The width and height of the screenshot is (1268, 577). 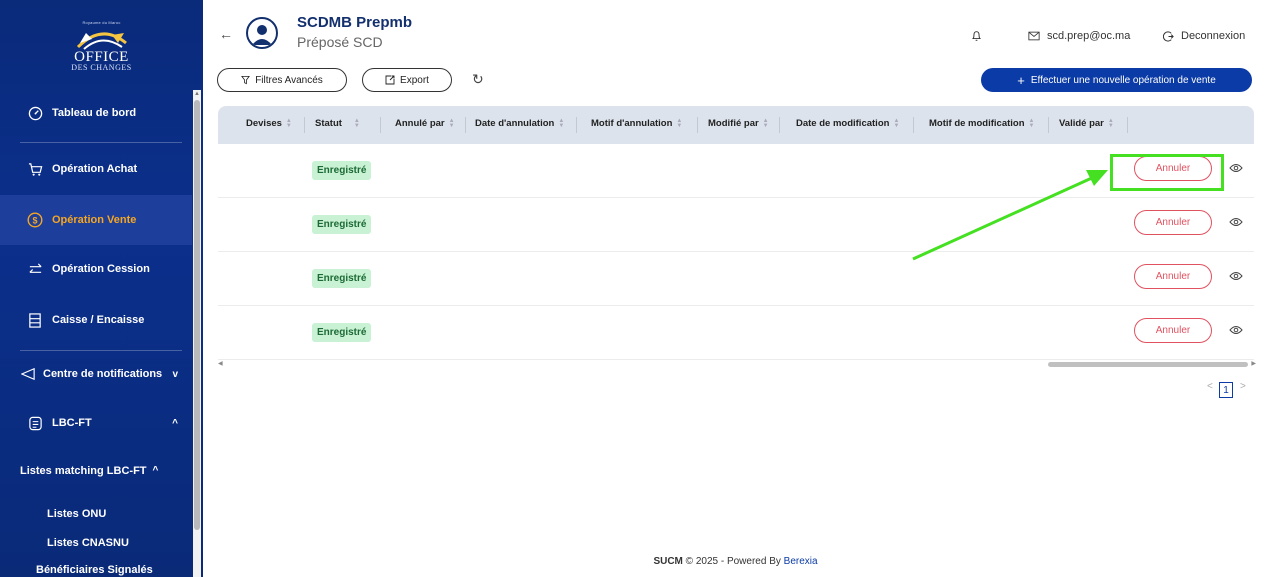 I want to click on footer-brand: SUCM, so click(x=668, y=561).